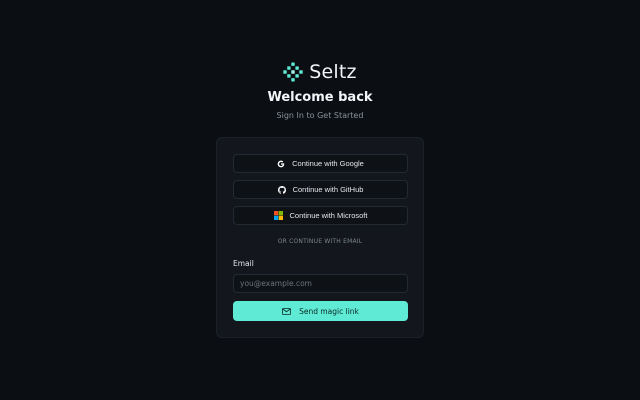 This screenshot has height=400, width=640. Describe the element at coordinates (281, 189) in the screenshot. I see `github-icon` at that location.